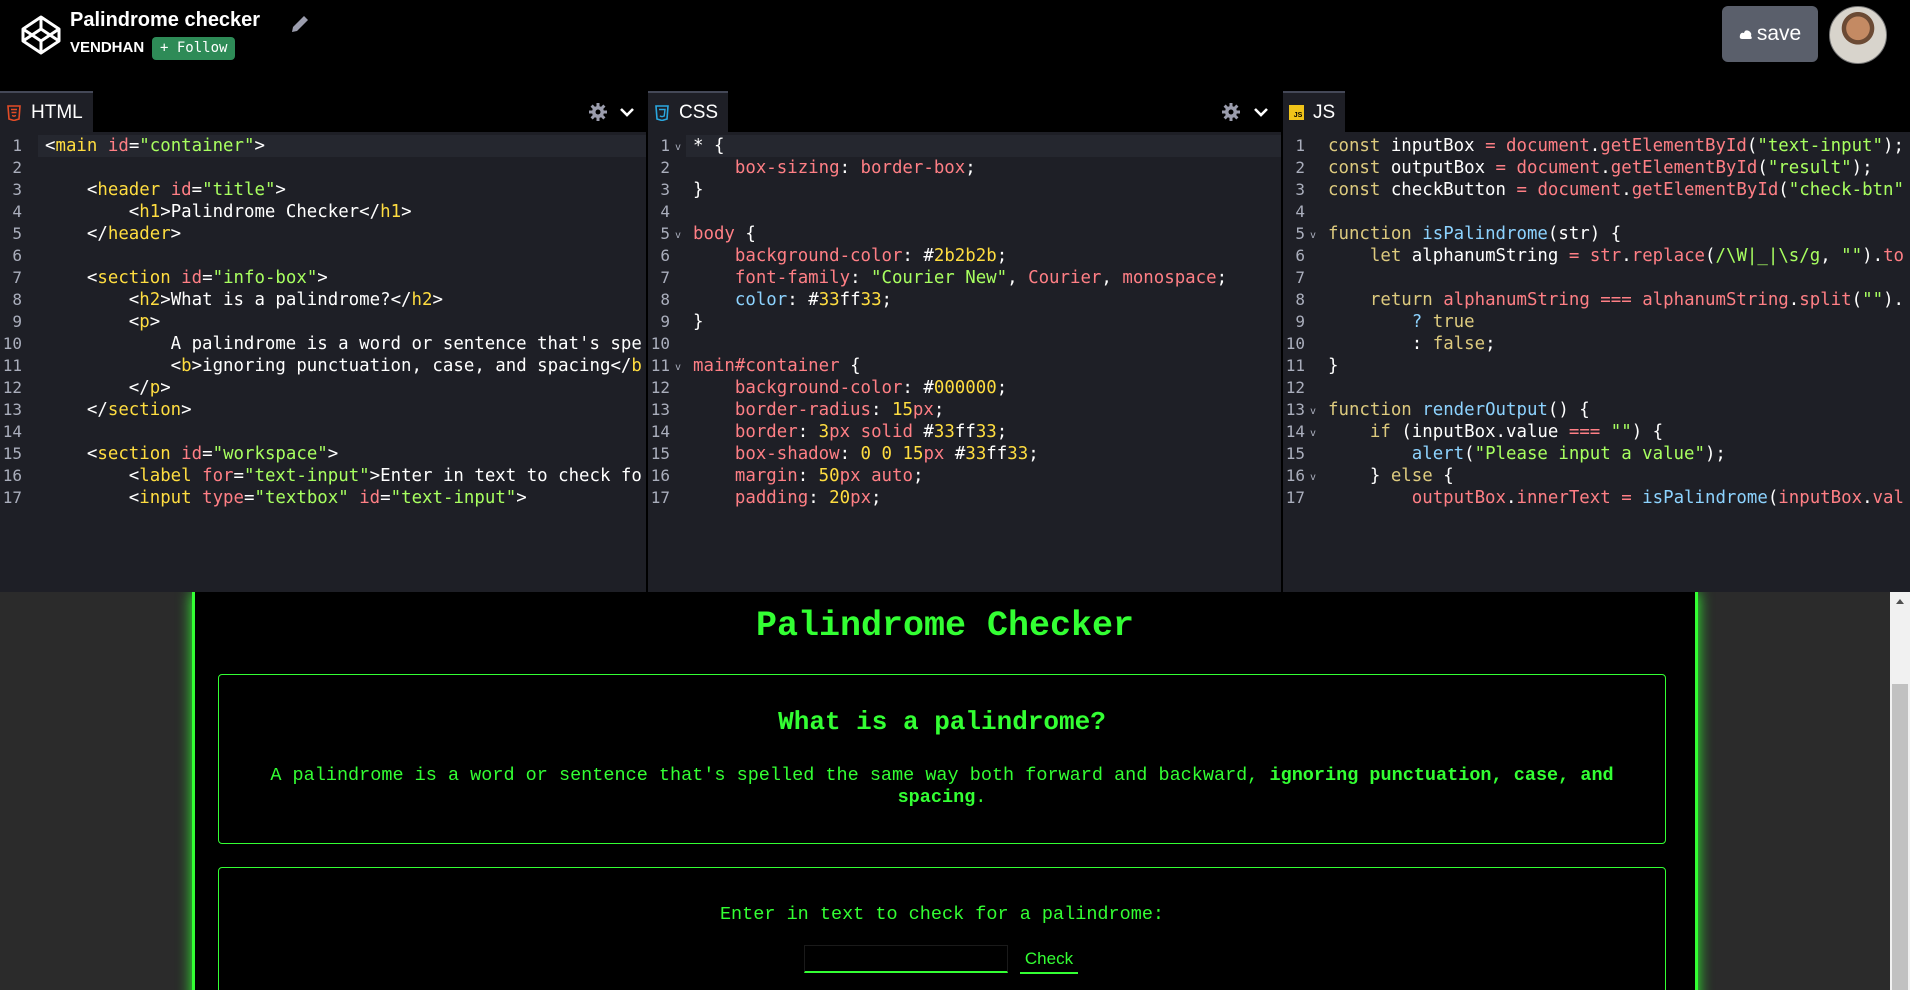 This screenshot has width=1910, height=990. I want to click on code-token: id, so click(181, 190).